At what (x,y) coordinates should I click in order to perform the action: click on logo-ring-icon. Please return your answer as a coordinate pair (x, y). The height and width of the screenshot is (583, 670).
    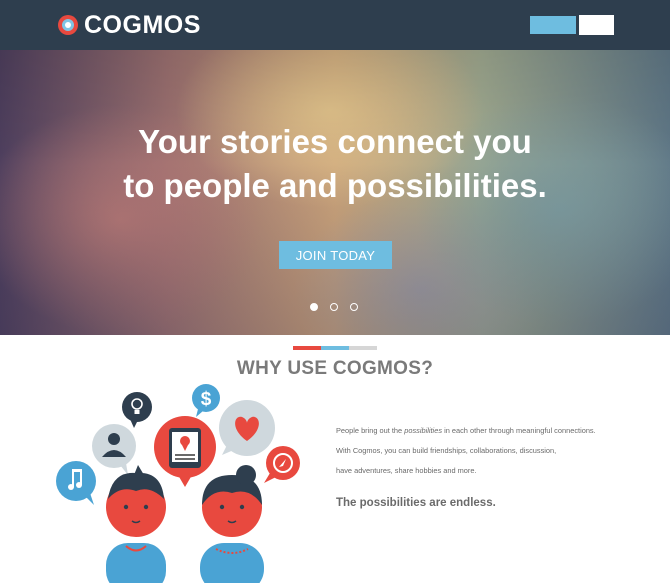
    Looking at the image, I should click on (68, 25).